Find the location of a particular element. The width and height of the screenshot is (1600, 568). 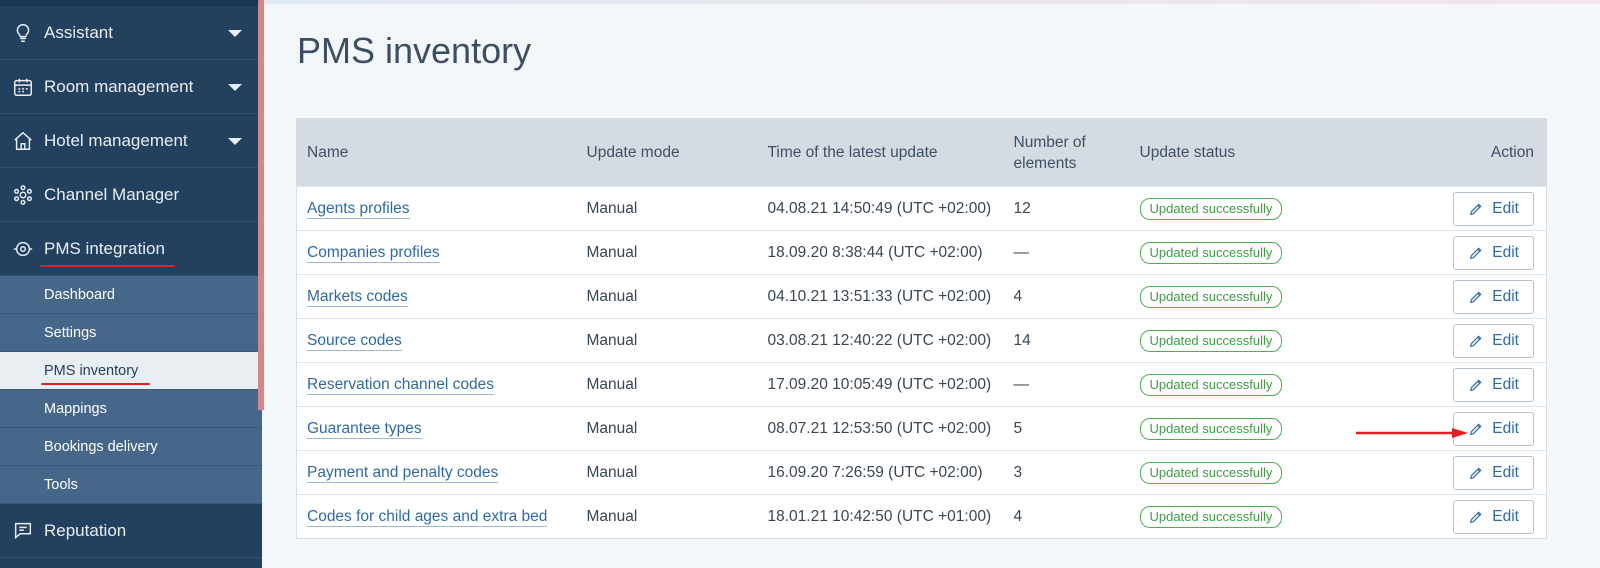

sidebar-item-bookings-delivery: Bookings delivery is located at coordinates (131, 447).